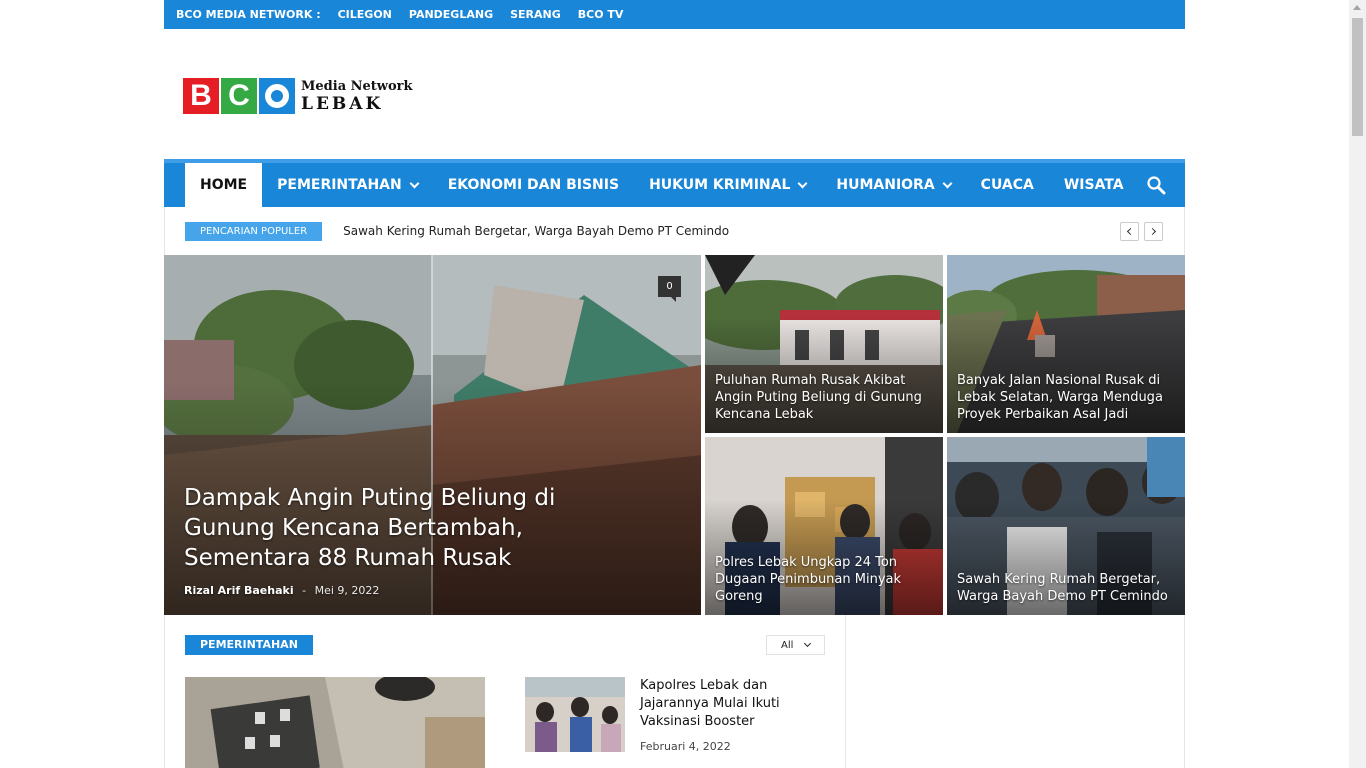  I want to click on scrollbar-thumb, so click(1357, 77).